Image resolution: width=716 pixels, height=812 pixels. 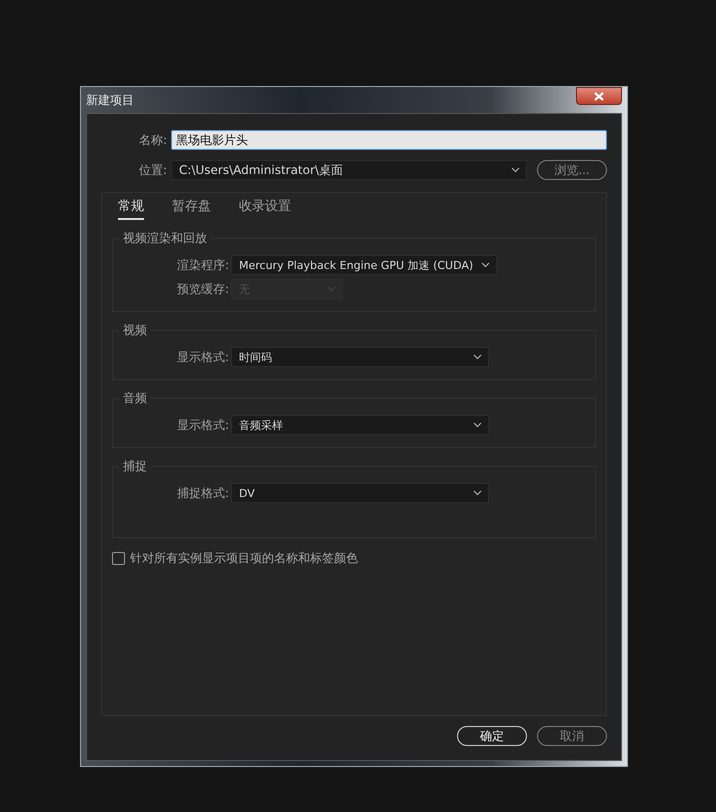 I want to click on field-label: 位置:, so click(x=153, y=170).